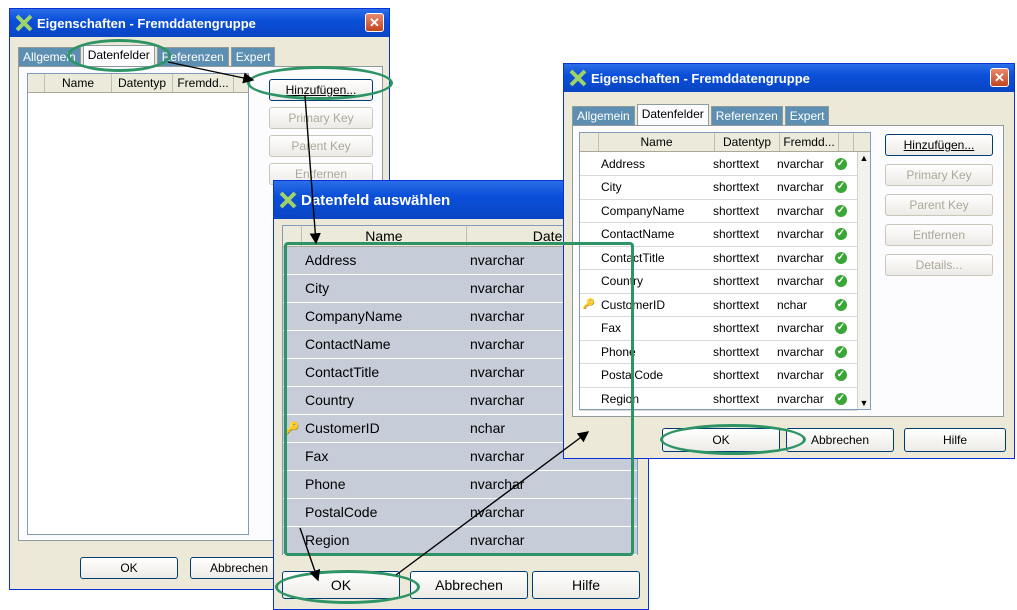 This screenshot has width=1017, height=610. Describe the element at coordinates (310, 554) in the screenshot. I see `arrow-list-to-ok` at that location.